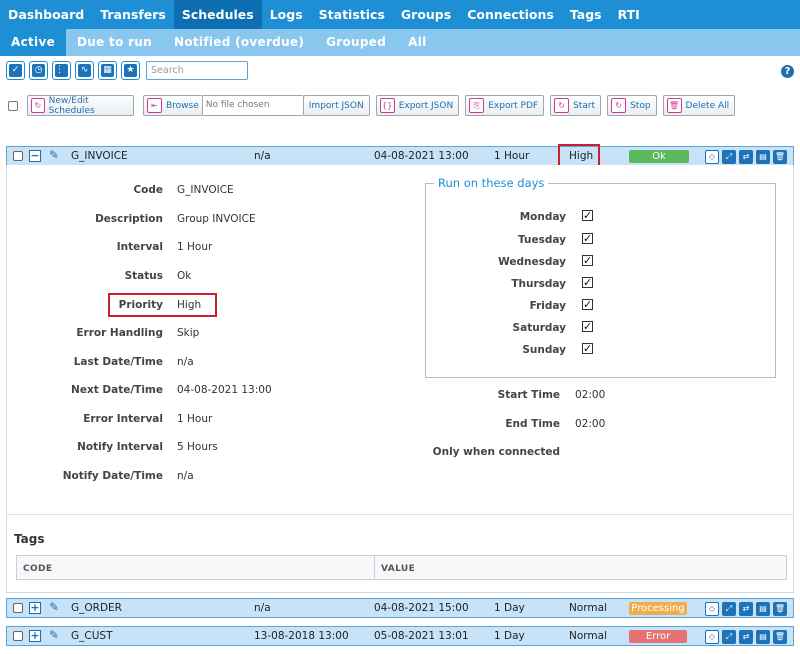 The image size is (800, 654). Describe the element at coordinates (162, 305) in the screenshot. I see `priority-field-highlight` at that location.